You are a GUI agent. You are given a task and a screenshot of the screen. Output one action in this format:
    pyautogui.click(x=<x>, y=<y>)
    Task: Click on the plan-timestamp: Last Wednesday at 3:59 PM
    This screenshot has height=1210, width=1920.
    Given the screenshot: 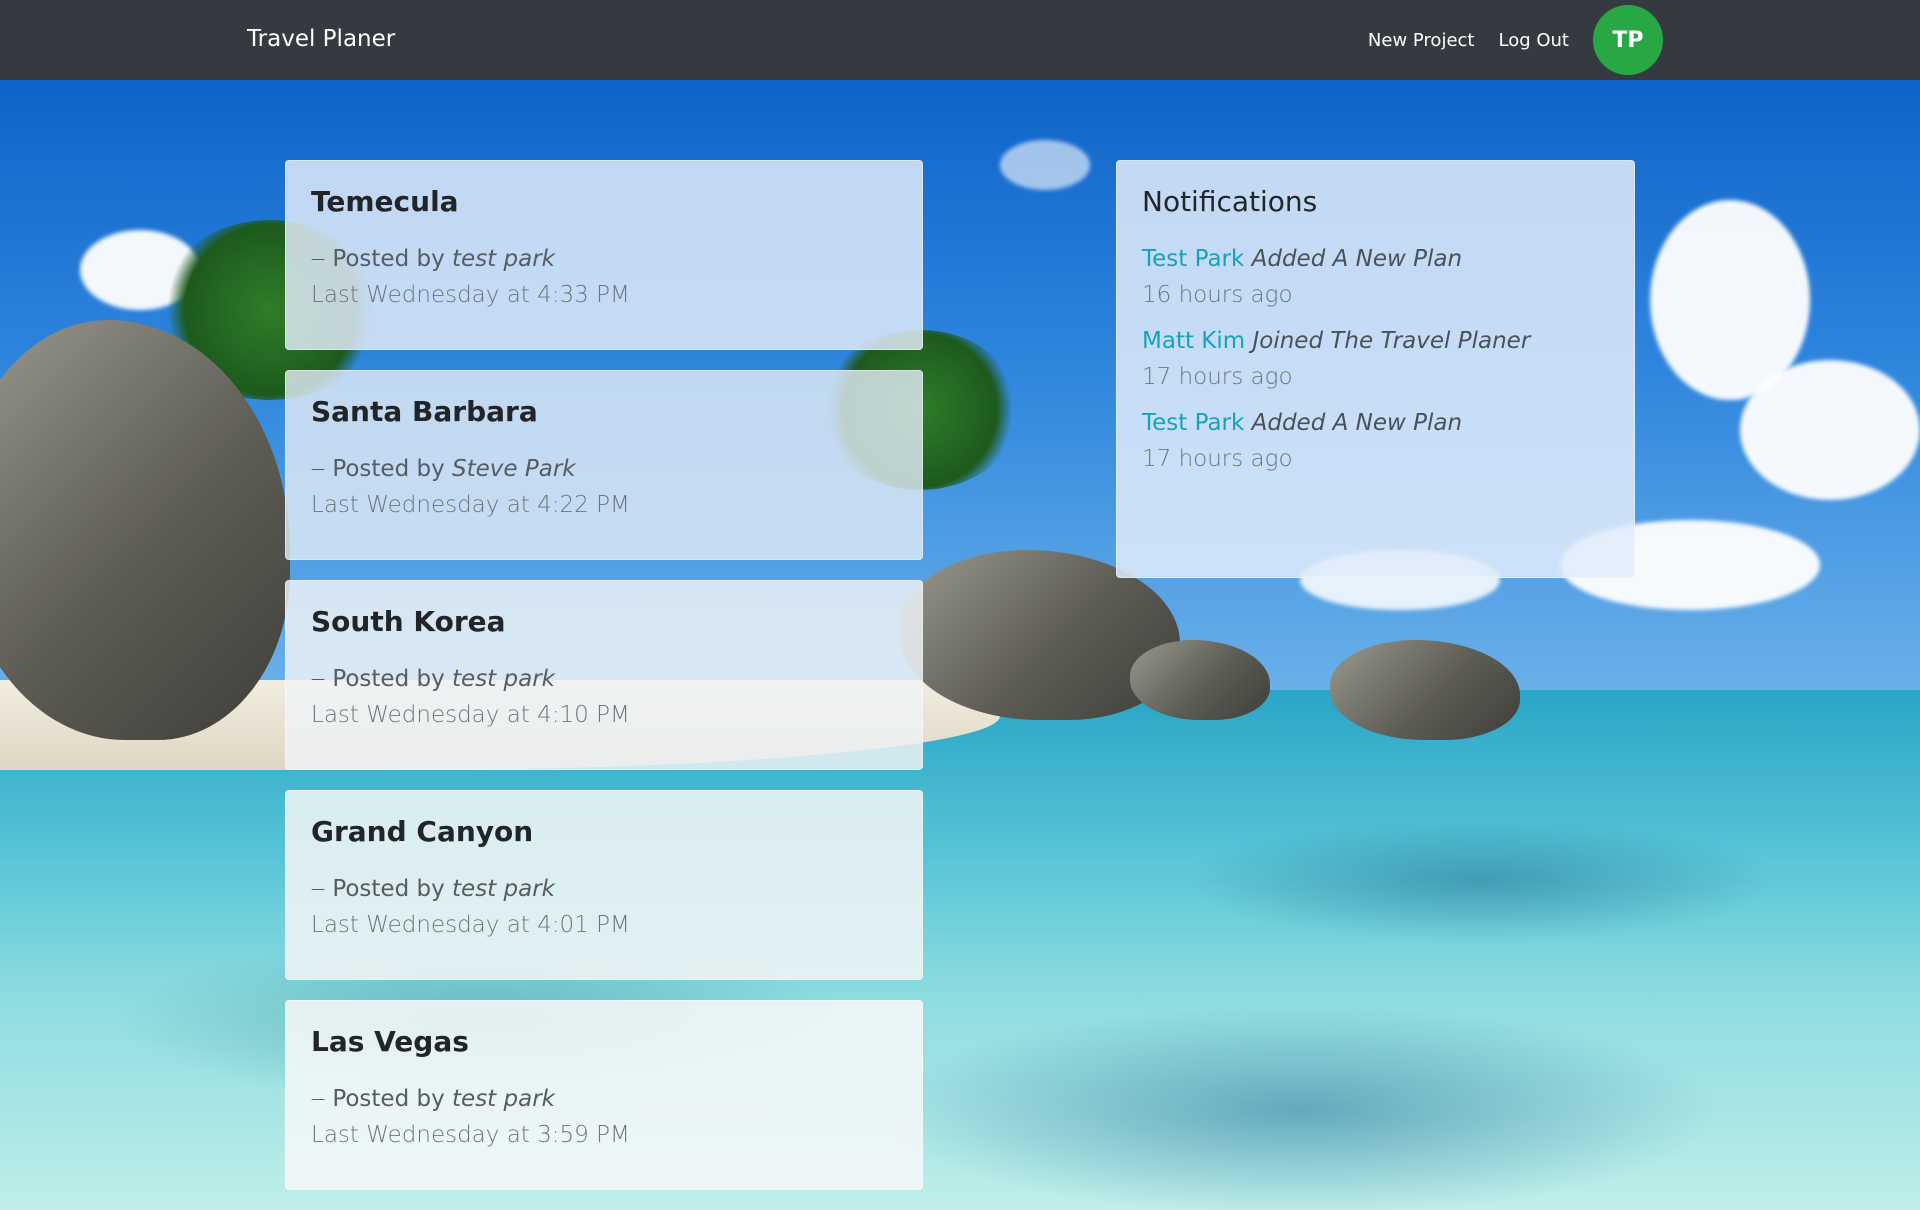 What is the action you would take?
    pyautogui.click(x=470, y=1135)
    